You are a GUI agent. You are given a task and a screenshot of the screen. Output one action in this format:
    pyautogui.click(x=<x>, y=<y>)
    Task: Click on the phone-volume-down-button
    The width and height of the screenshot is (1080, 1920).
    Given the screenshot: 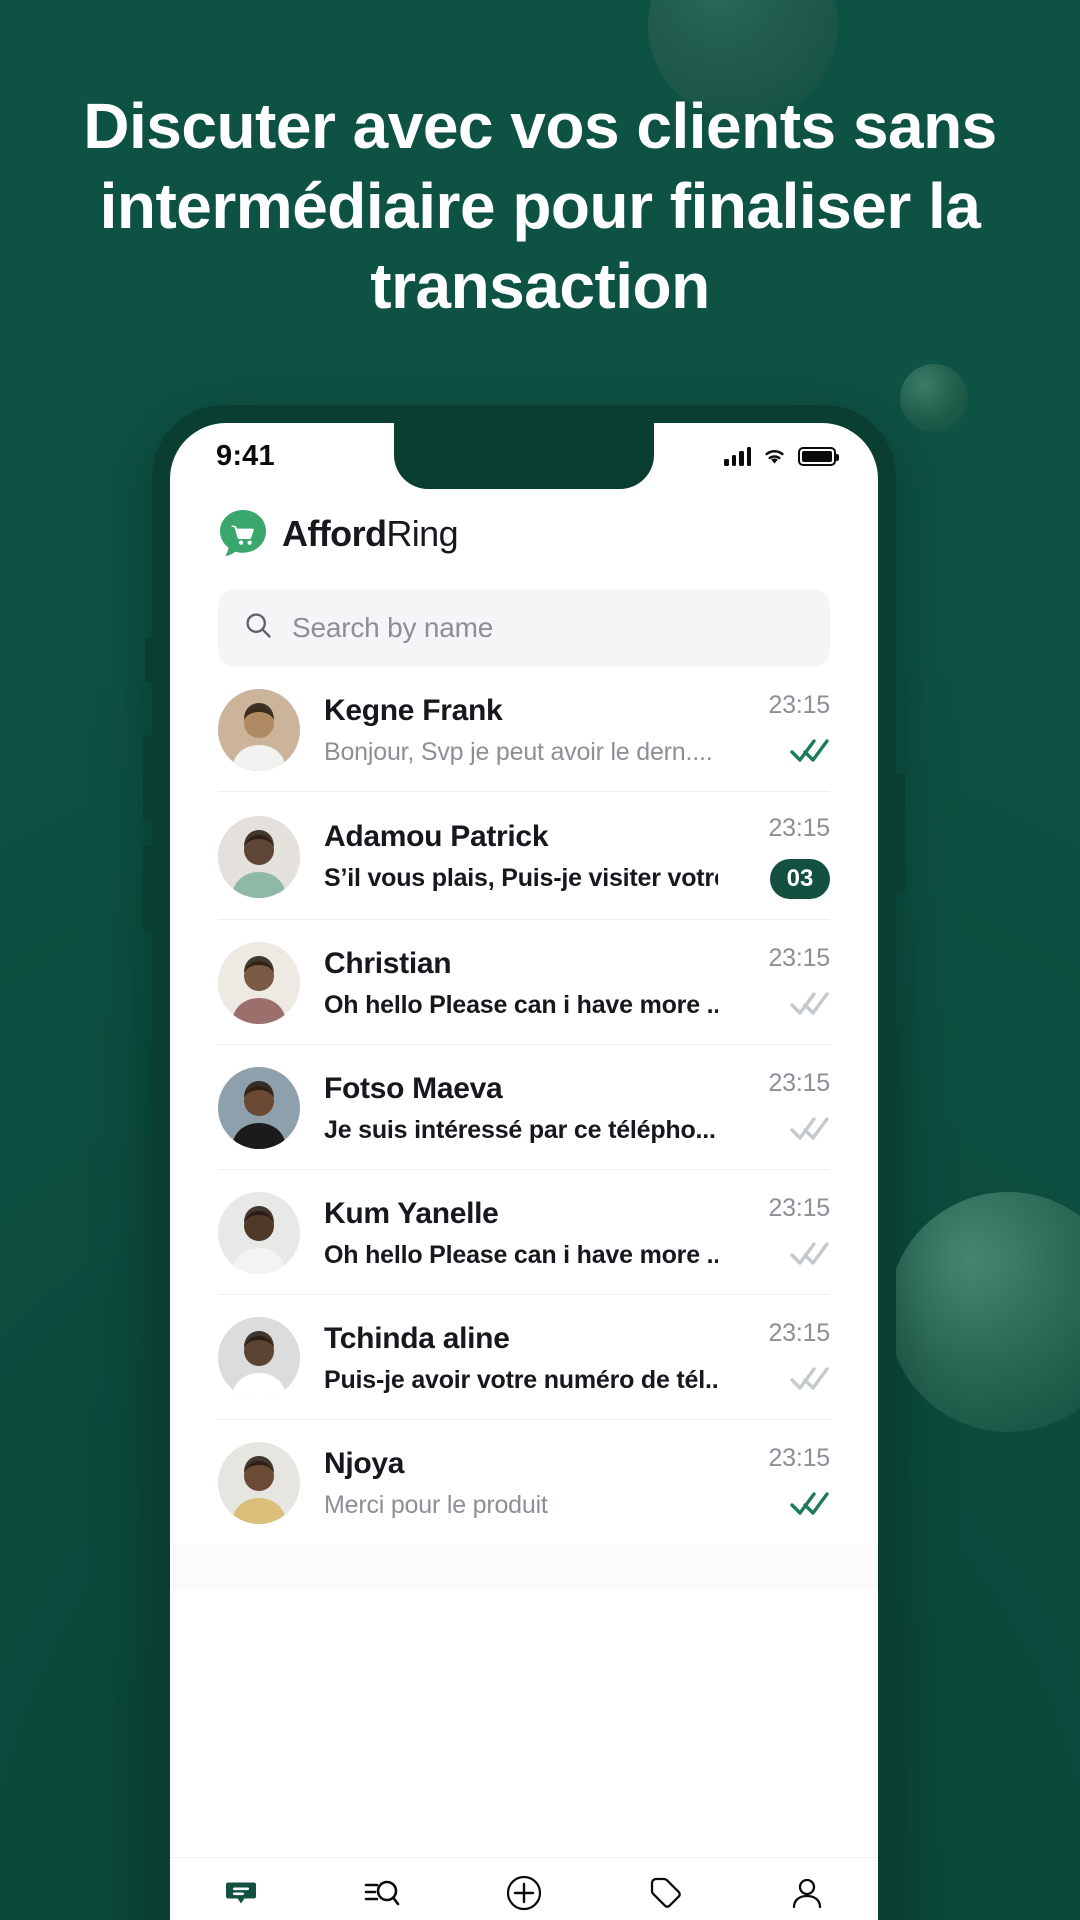 What is the action you would take?
    pyautogui.click(x=148, y=888)
    